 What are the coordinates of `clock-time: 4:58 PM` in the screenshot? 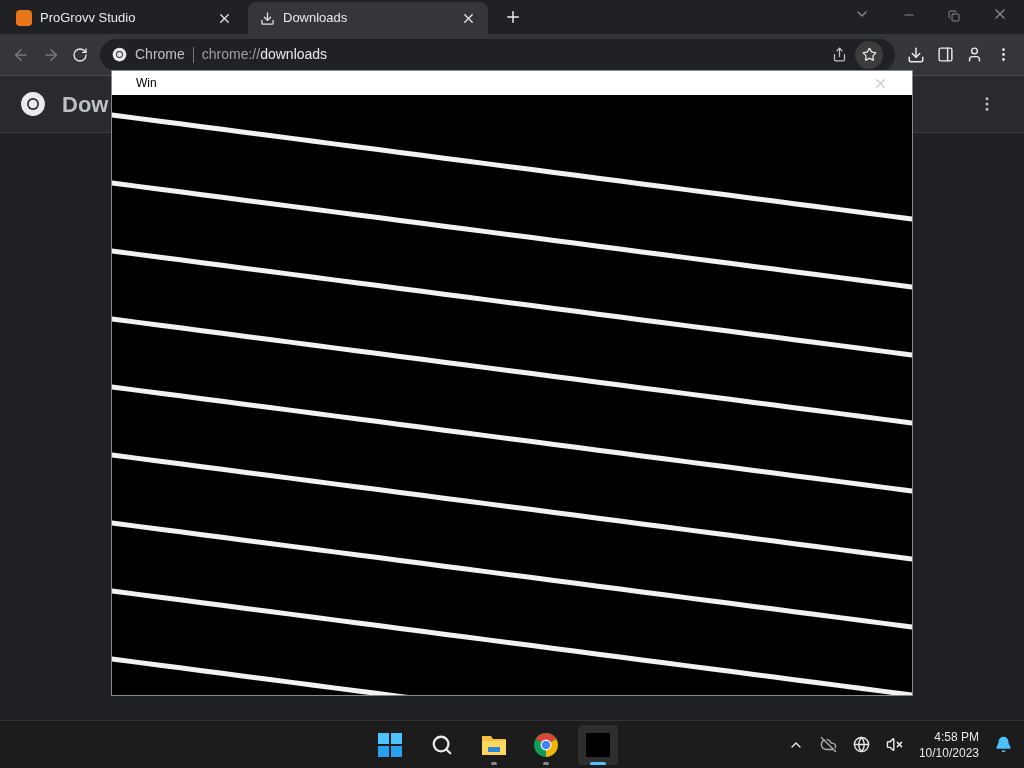 It's located at (956, 736).